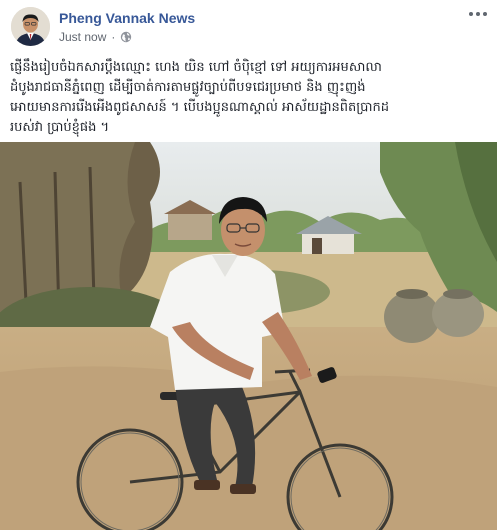 The height and width of the screenshot is (530, 497). What do you see at coordinates (248, 26) in the screenshot?
I see `post-header: Pheng Vannak News Just now ·` at bounding box center [248, 26].